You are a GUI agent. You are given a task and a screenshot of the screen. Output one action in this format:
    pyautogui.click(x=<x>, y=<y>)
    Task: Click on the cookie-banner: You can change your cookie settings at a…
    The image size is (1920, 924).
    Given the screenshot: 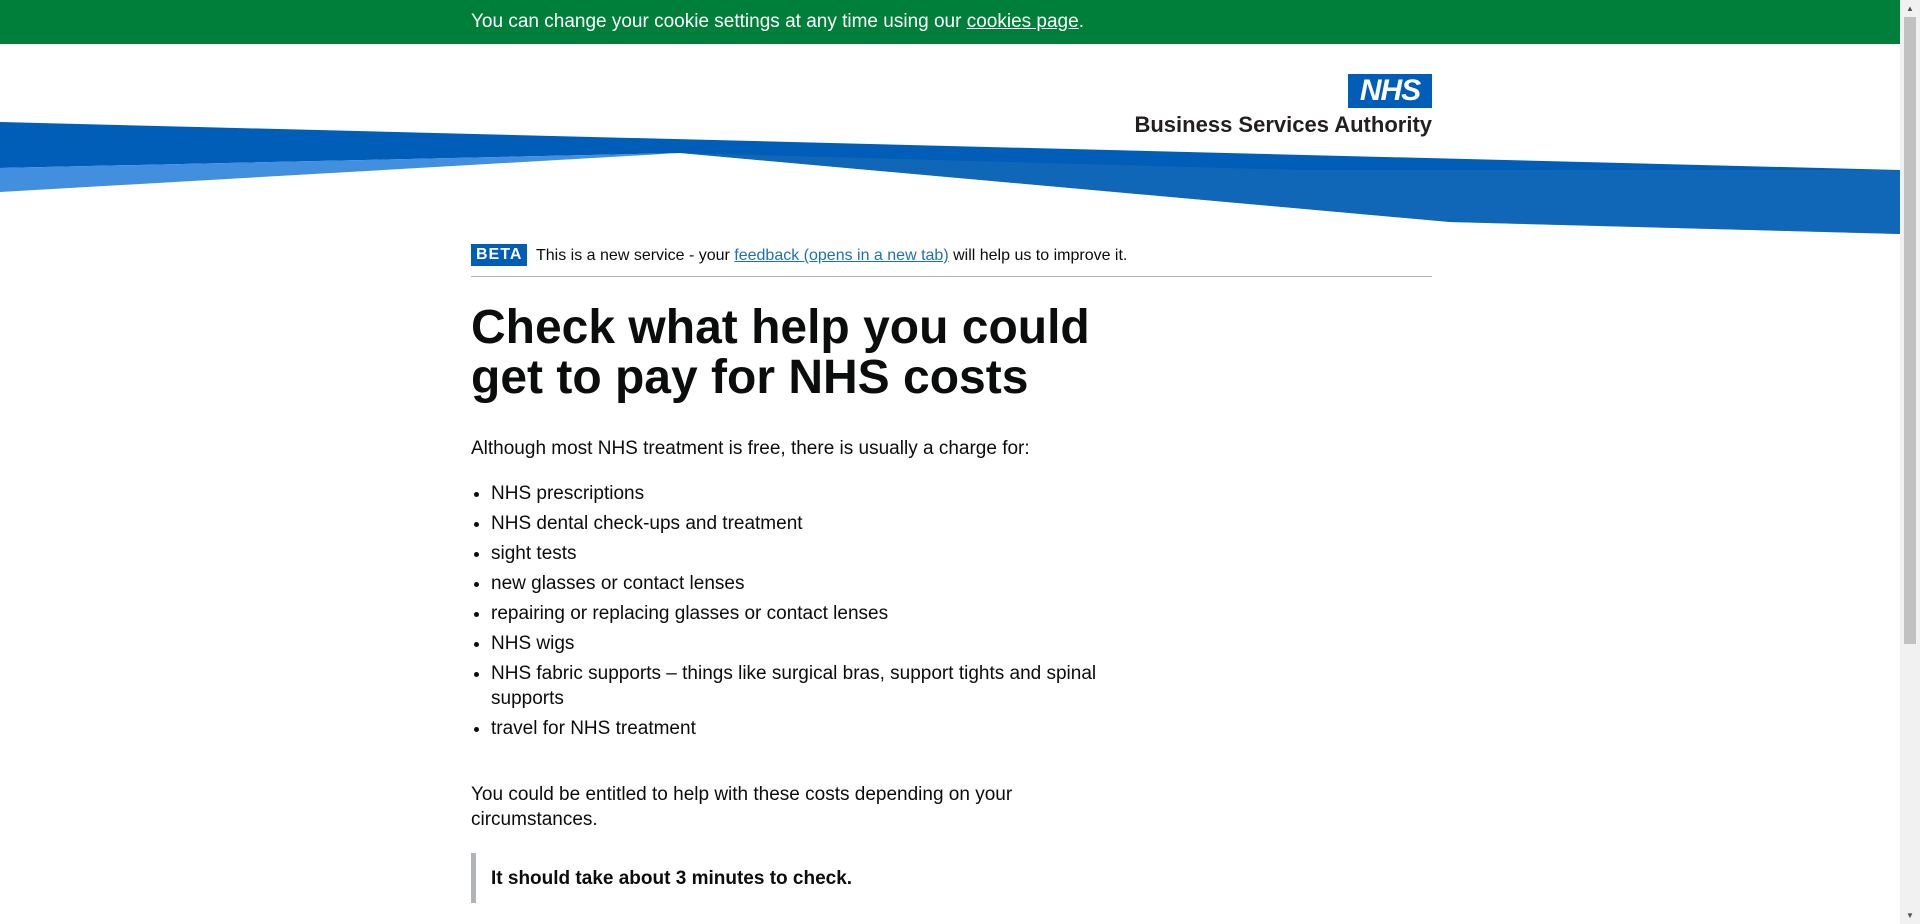 What is the action you would take?
    pyautogui.click(x=950, y=22)
    